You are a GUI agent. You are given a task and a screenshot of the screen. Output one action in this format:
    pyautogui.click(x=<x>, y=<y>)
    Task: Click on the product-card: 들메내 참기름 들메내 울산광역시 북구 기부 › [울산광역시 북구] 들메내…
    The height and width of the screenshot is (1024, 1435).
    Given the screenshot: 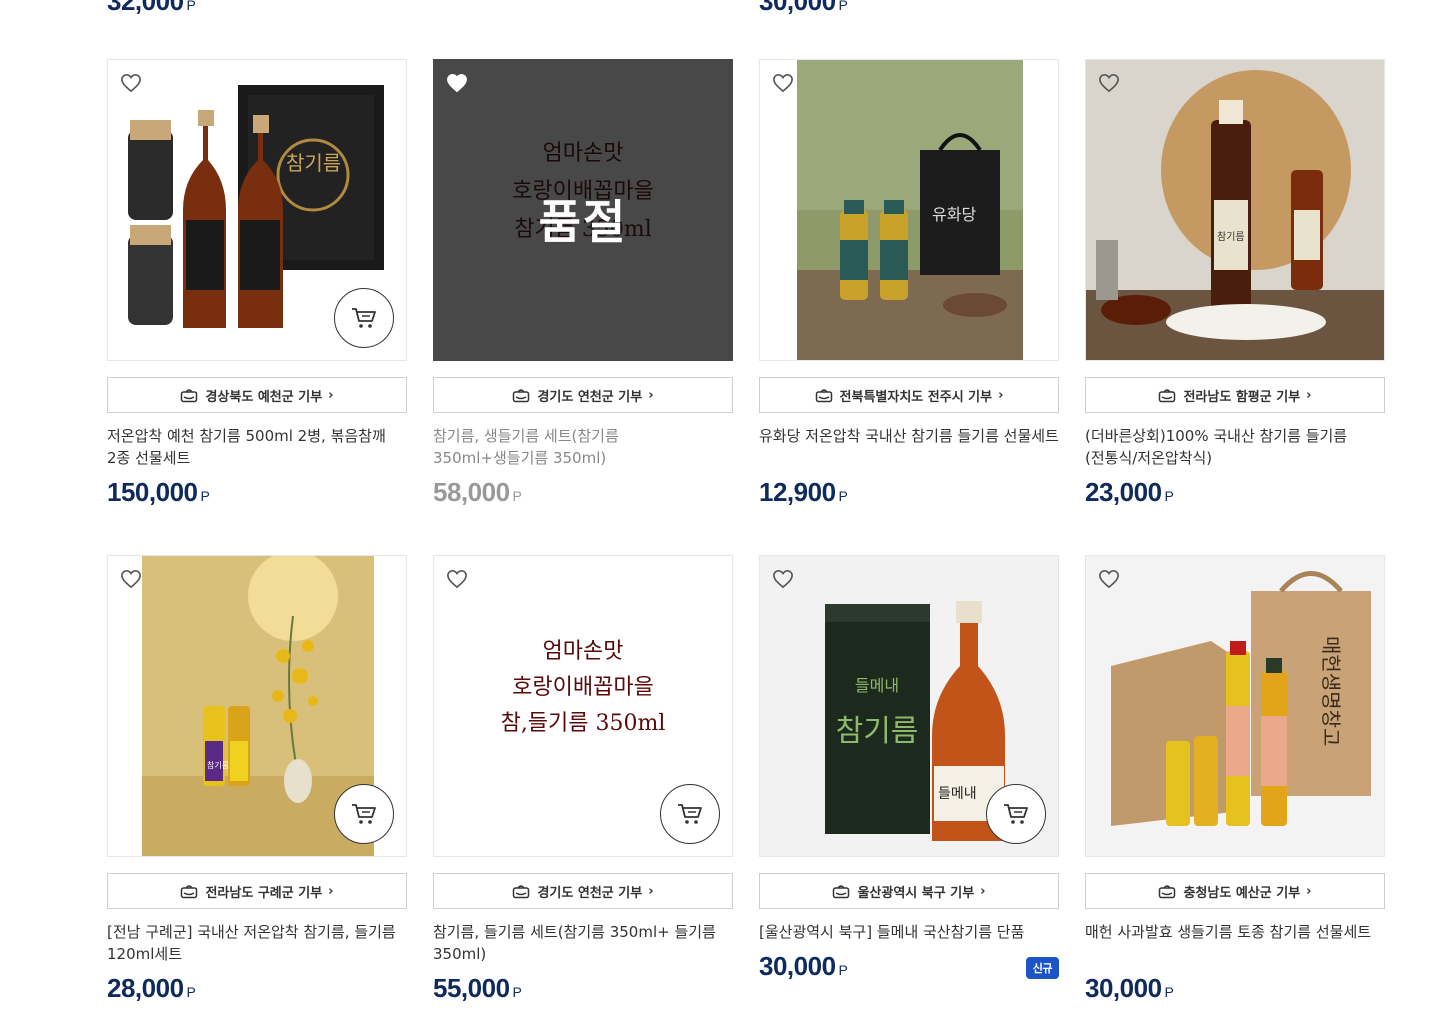 What is the action you would take?
    pyautogui.click(x=909, y=768)
    